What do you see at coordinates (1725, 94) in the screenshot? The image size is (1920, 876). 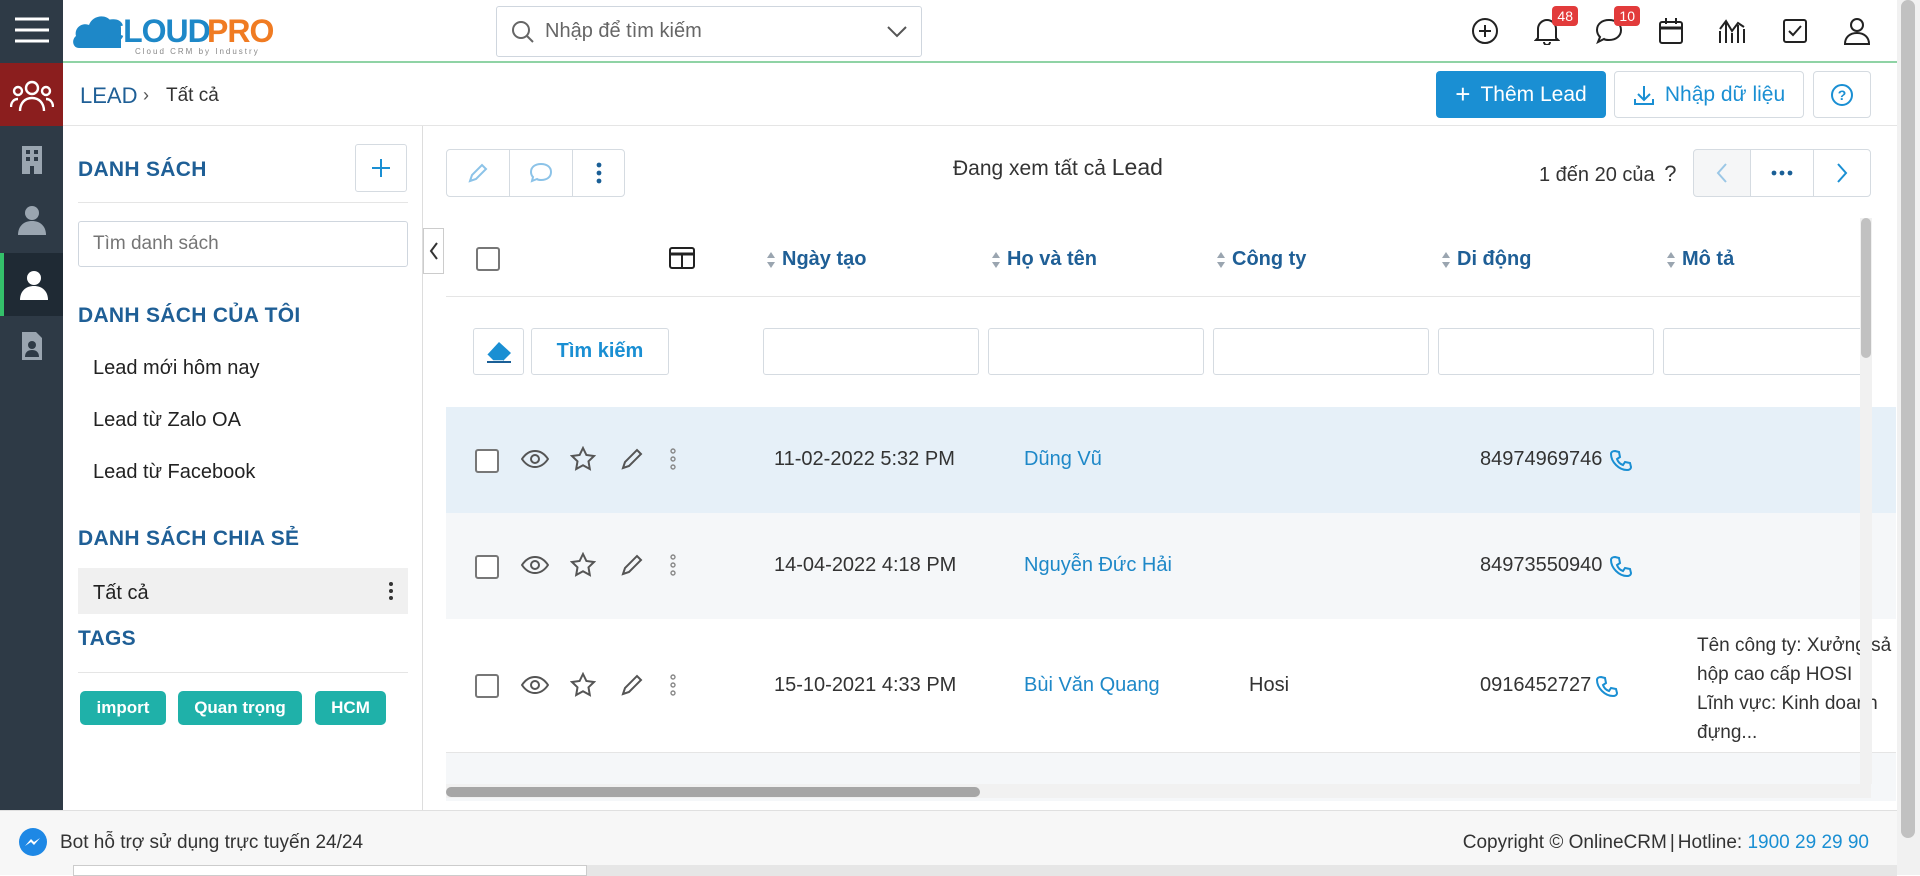 I see `import-data-label: Nhập dữ liệu` at bounding box center [1725, 94].